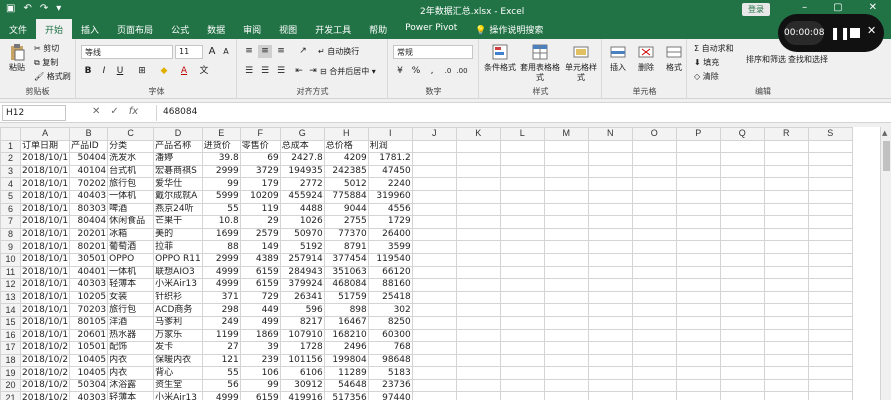 This screenshot has height=400, width=891. What do you see at coordinates (221, 209) in the screenshot?
I see `cell: 55` at bounding box center [221, 209].